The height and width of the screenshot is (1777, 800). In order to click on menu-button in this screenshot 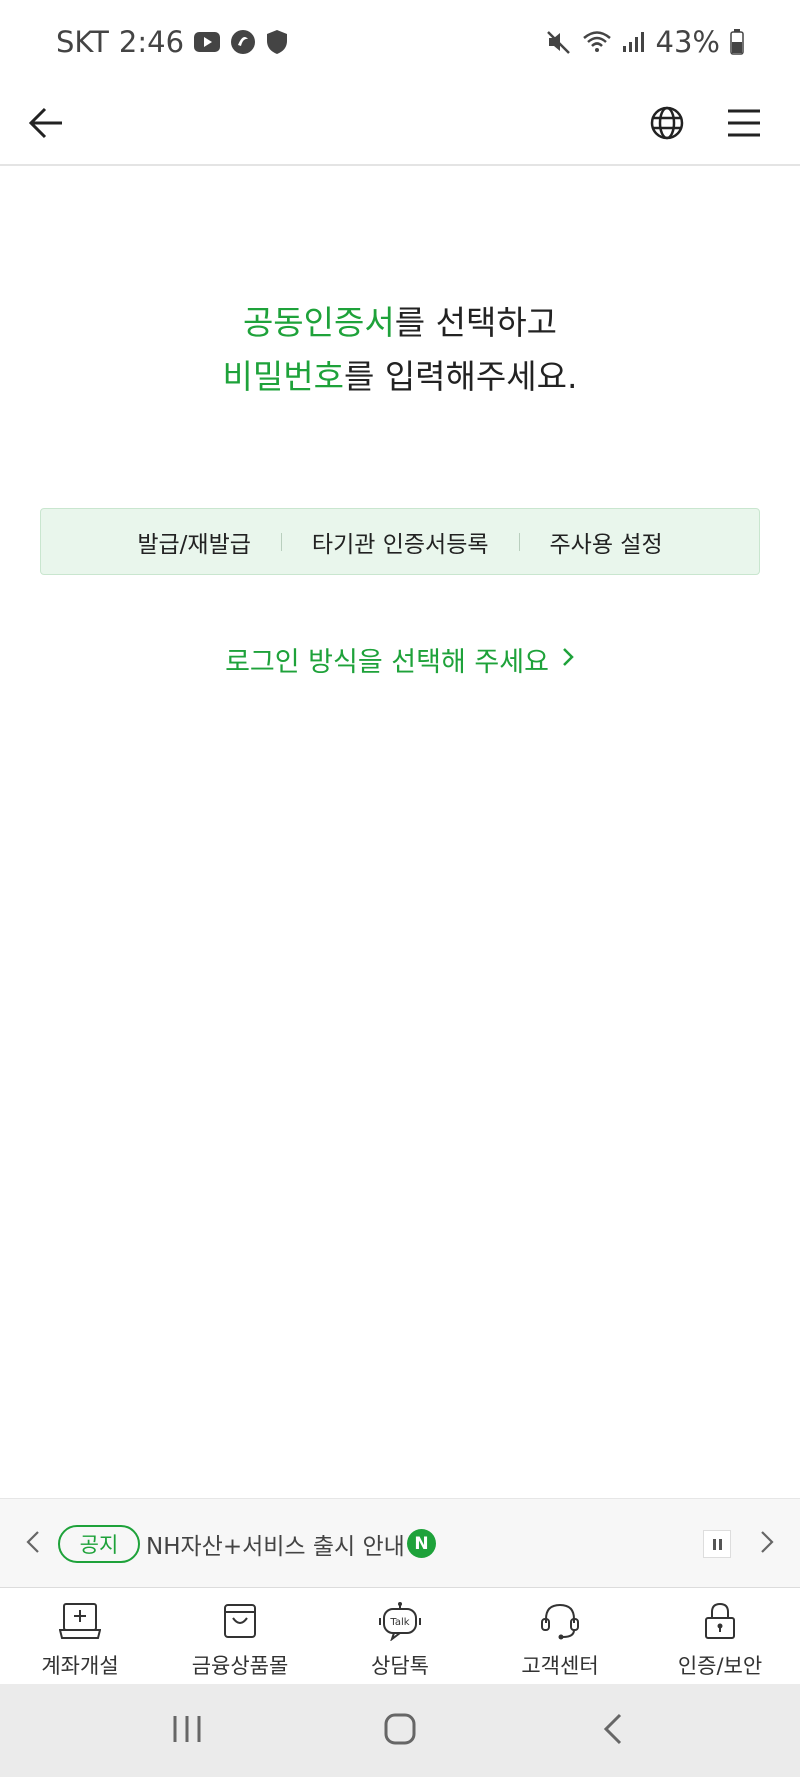, I will do `click(744, 125)`.